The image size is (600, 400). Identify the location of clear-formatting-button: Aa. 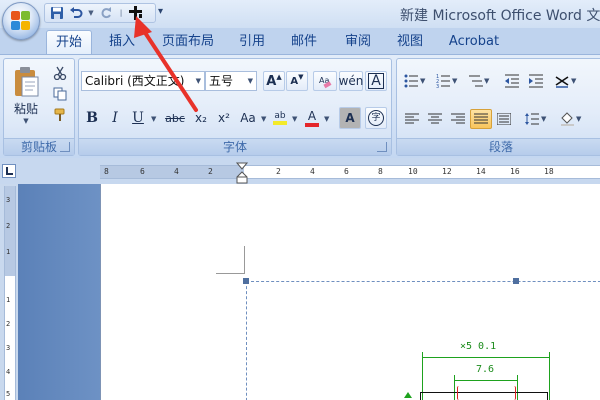
(325, 81).